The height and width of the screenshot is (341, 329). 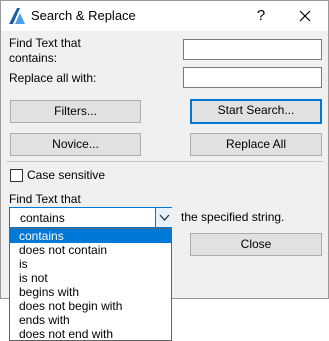 What do you see at coordinates (90, 306) in the screenshot?
I see `dropdown-option-does-not-begin-with: does not begin with` at bounding box center [90, 306].